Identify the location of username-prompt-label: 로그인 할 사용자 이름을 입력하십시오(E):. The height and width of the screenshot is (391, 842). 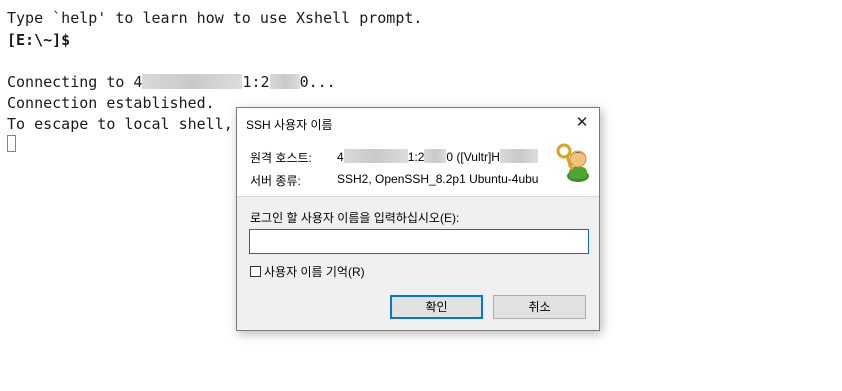
(355, 218).